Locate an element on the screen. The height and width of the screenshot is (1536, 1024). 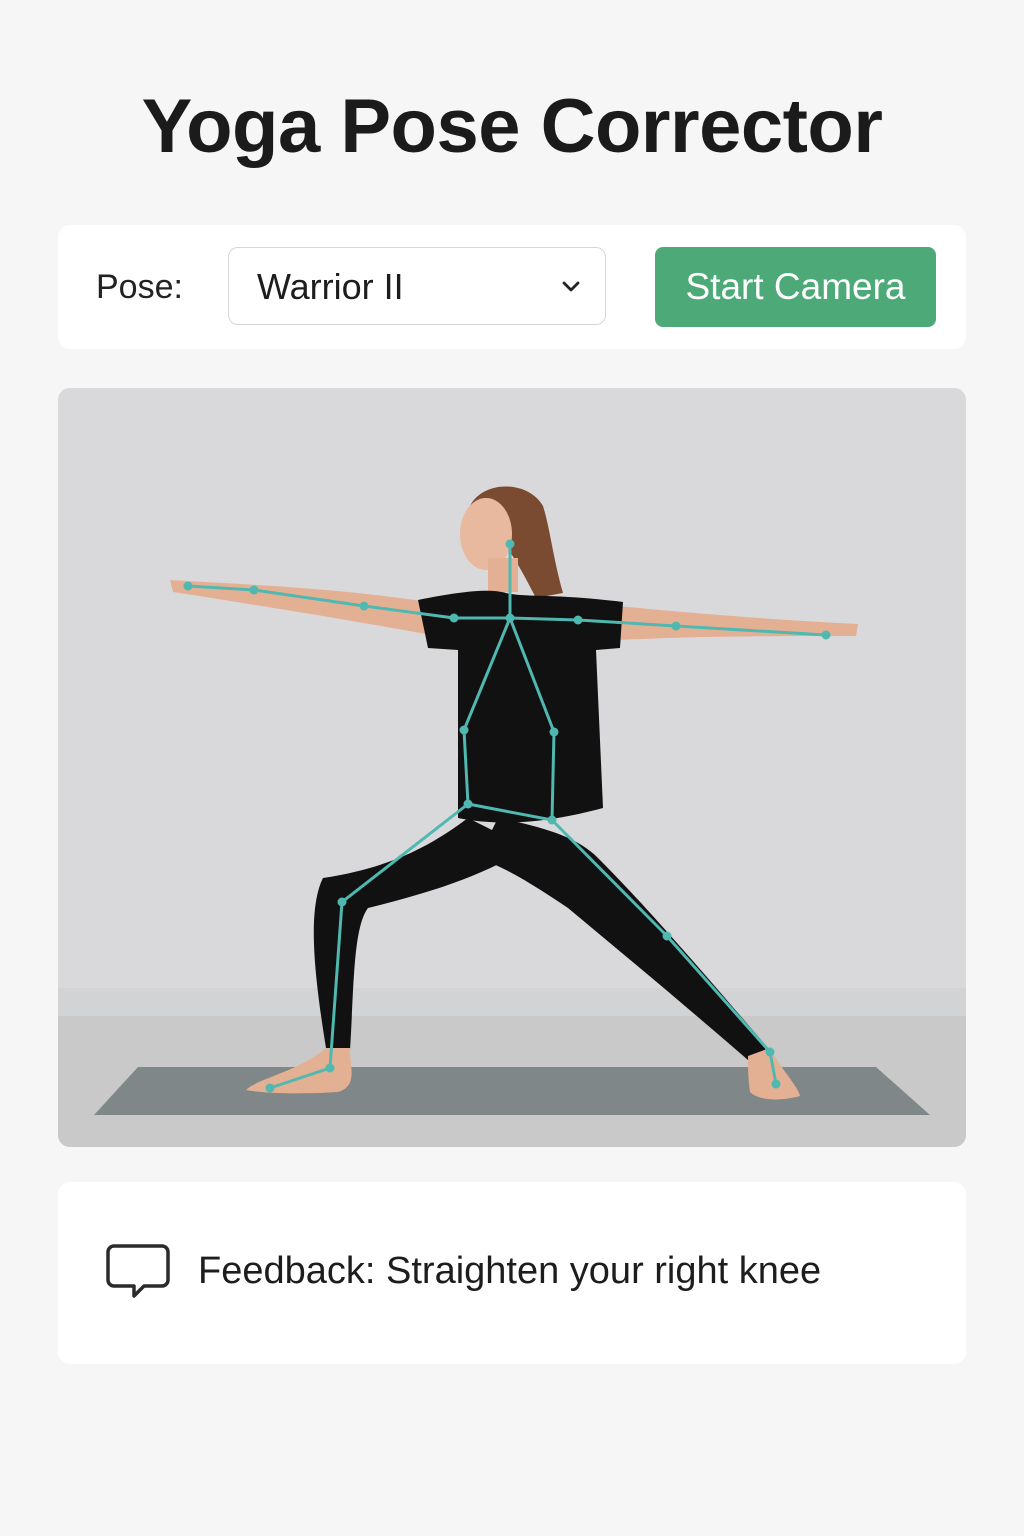
feedback-value: Straighten your right knee is located at coordinates (604, 1271).